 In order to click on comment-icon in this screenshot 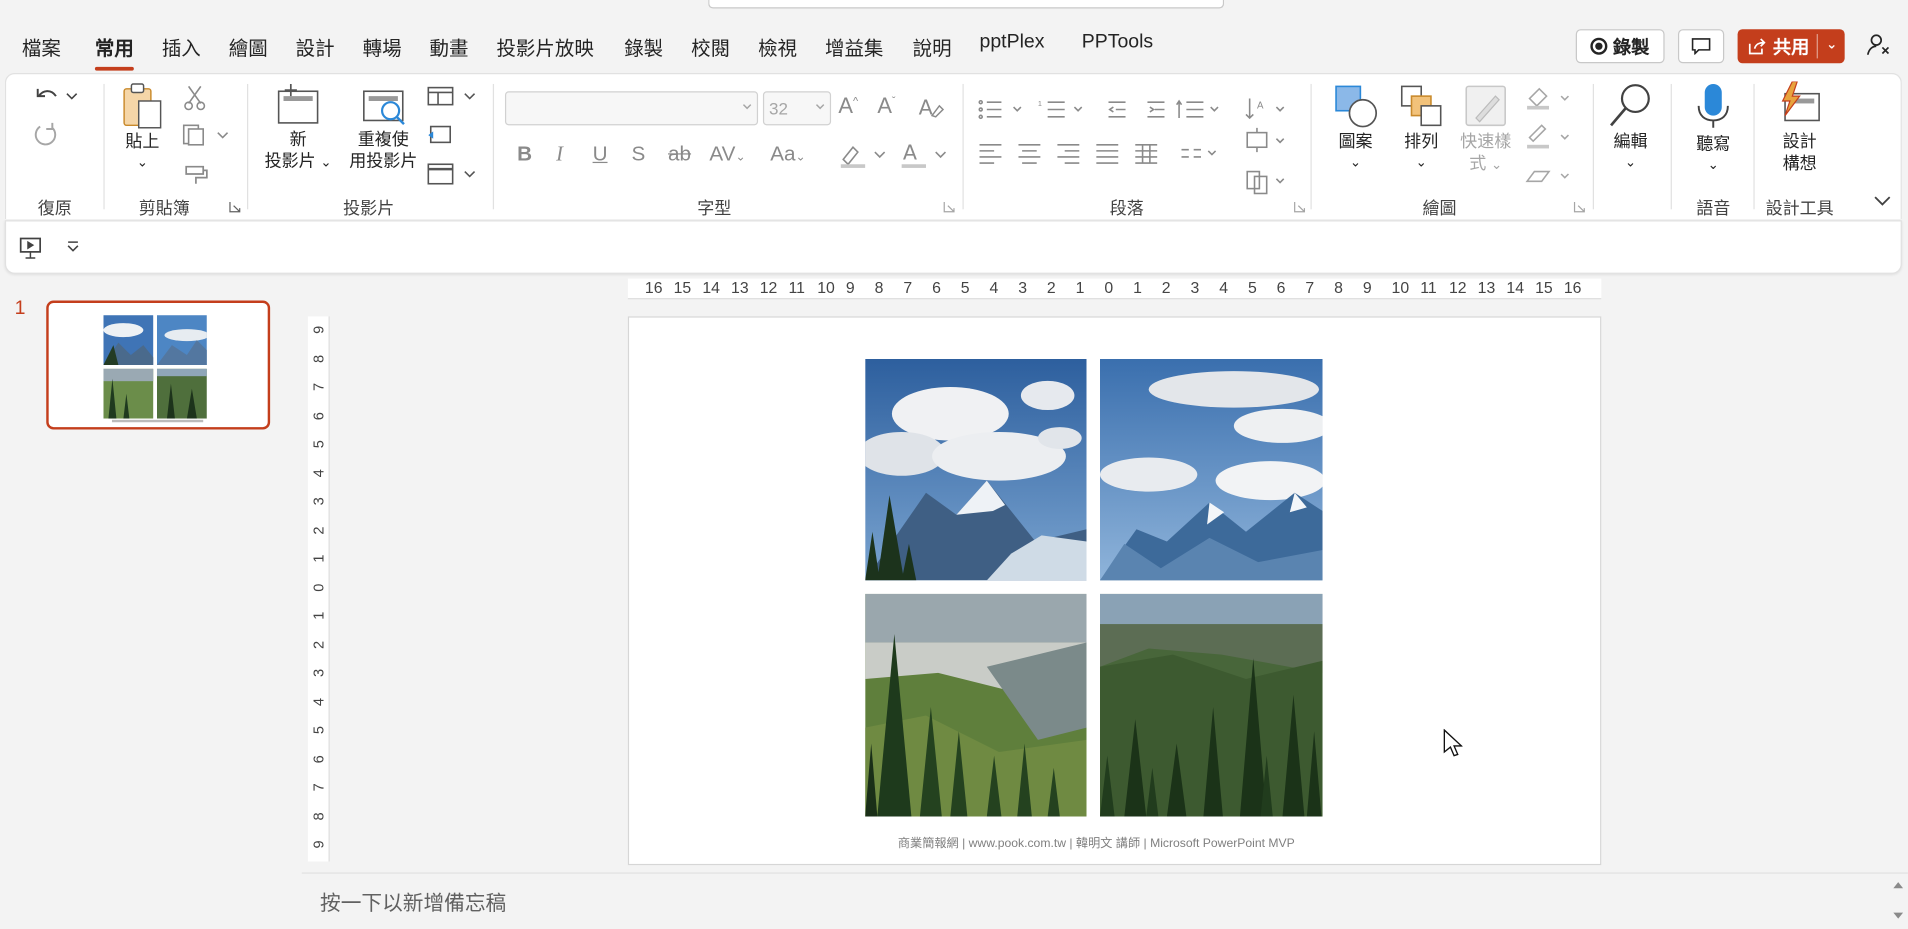, I will do `click(1701, 46)`.